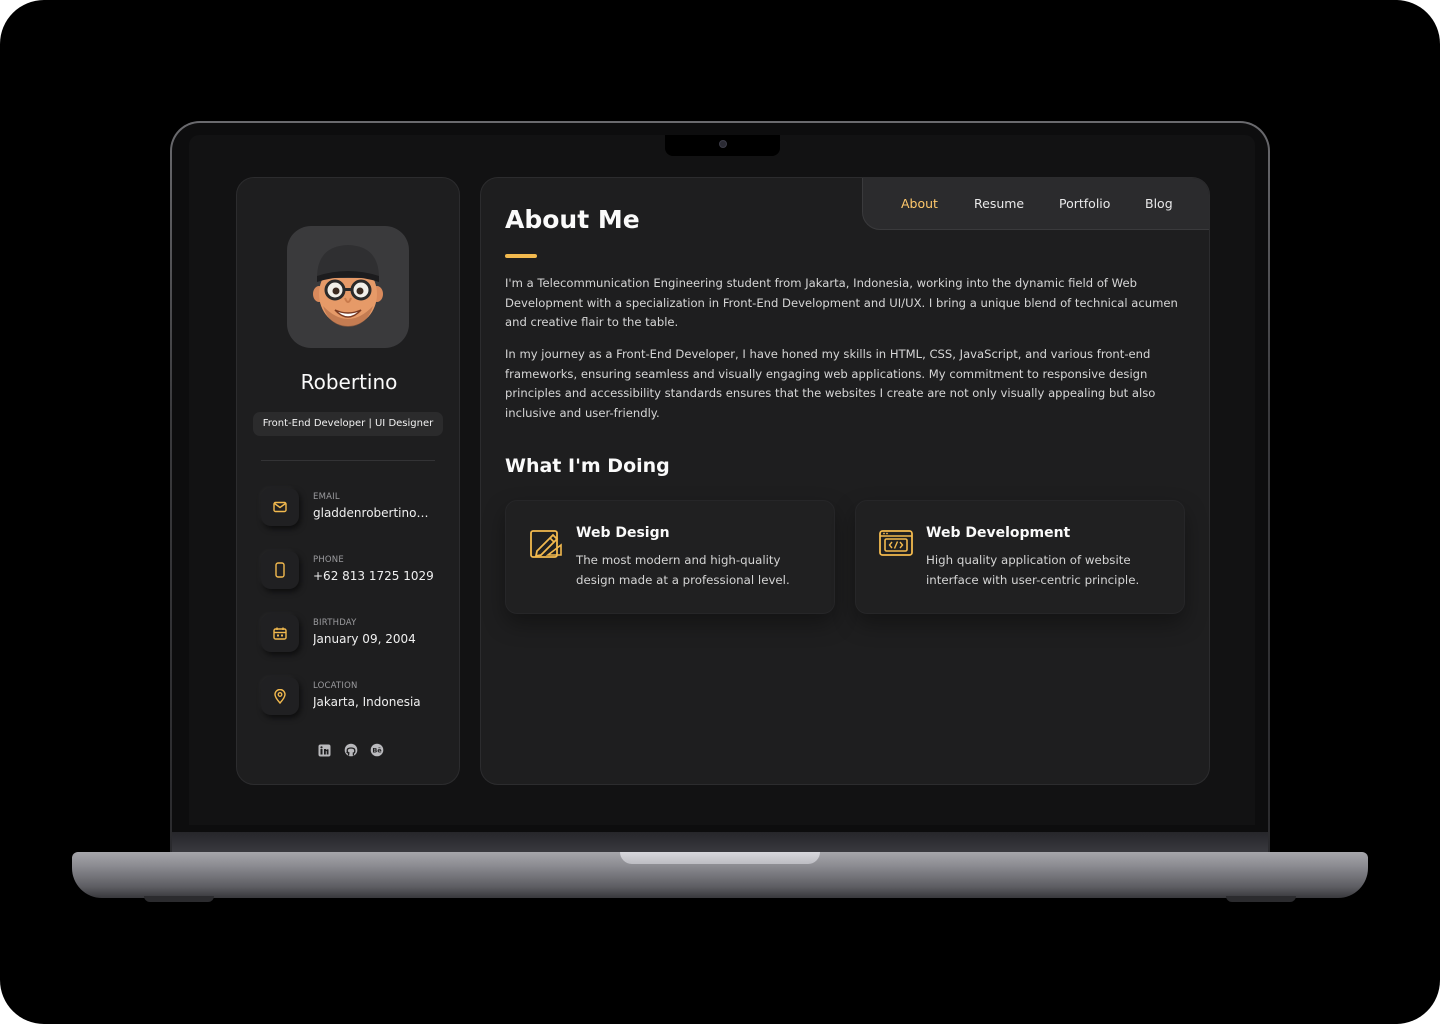 Image resolution: width=1440 pixels, height=1024 pixels. I want to click on contact-email: EMAIL gladdenrobertino@gmail.com, so click(351, 507).